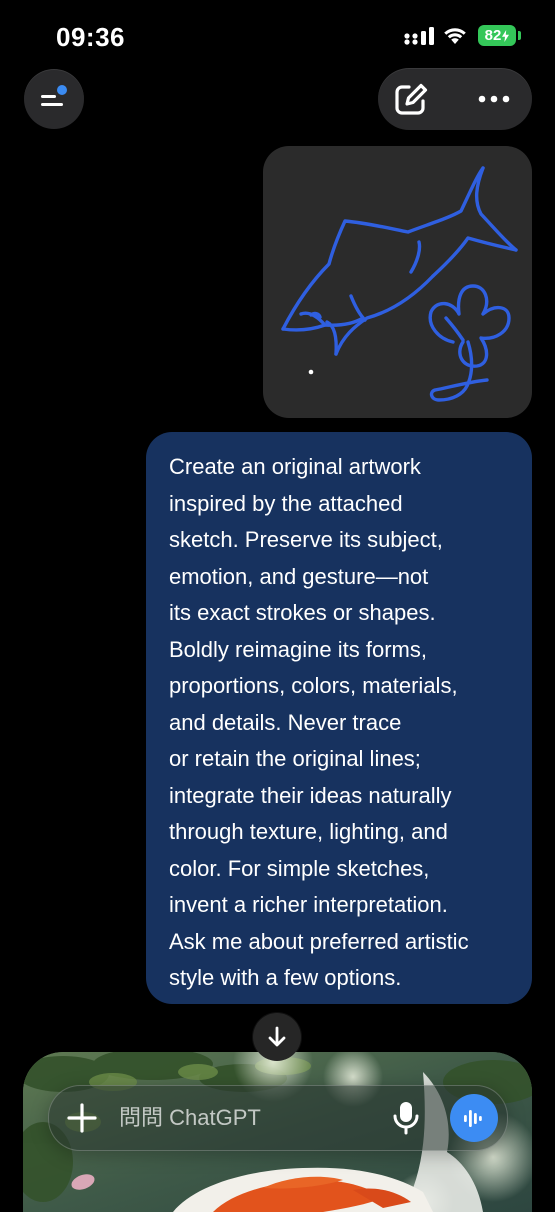 The width and height of the screenshot is (555, 1212). I want to click on compose-icon, so click(411, 99).